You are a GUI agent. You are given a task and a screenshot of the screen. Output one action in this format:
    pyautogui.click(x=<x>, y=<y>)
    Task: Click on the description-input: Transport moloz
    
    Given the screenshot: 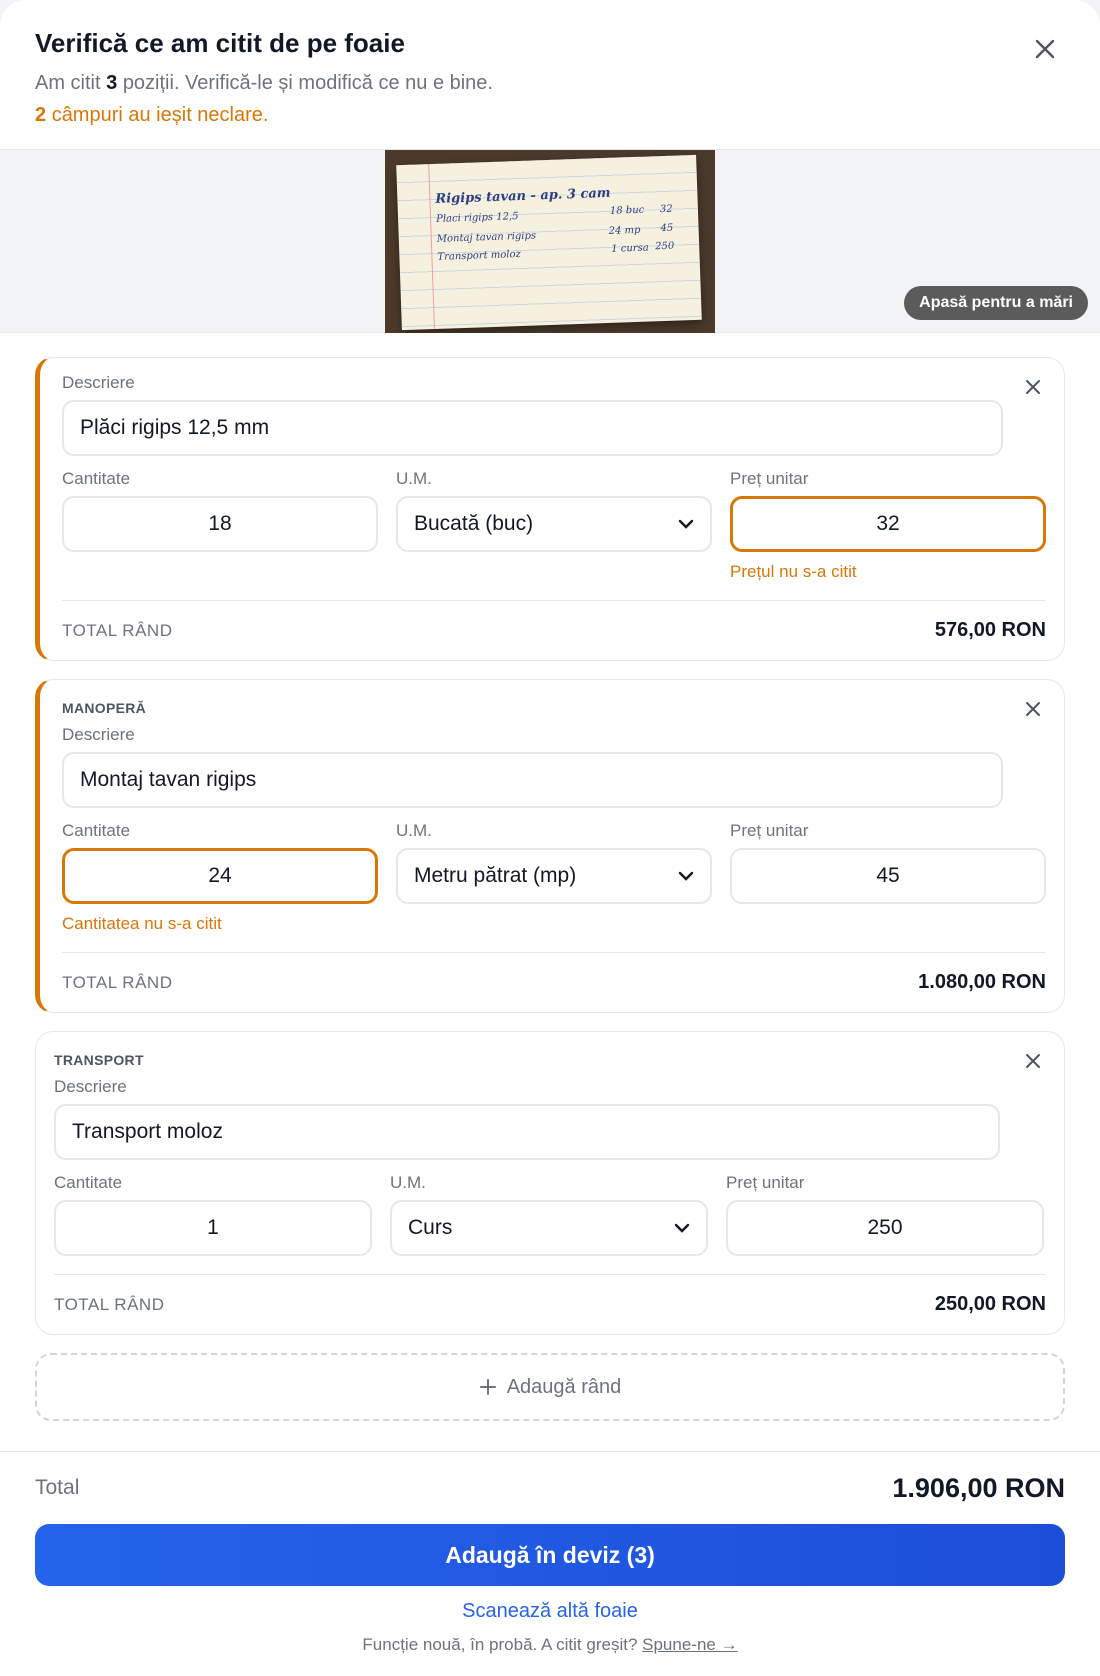 What is the action you would take?
    pyautogui.click(x=527, y=1132)
    